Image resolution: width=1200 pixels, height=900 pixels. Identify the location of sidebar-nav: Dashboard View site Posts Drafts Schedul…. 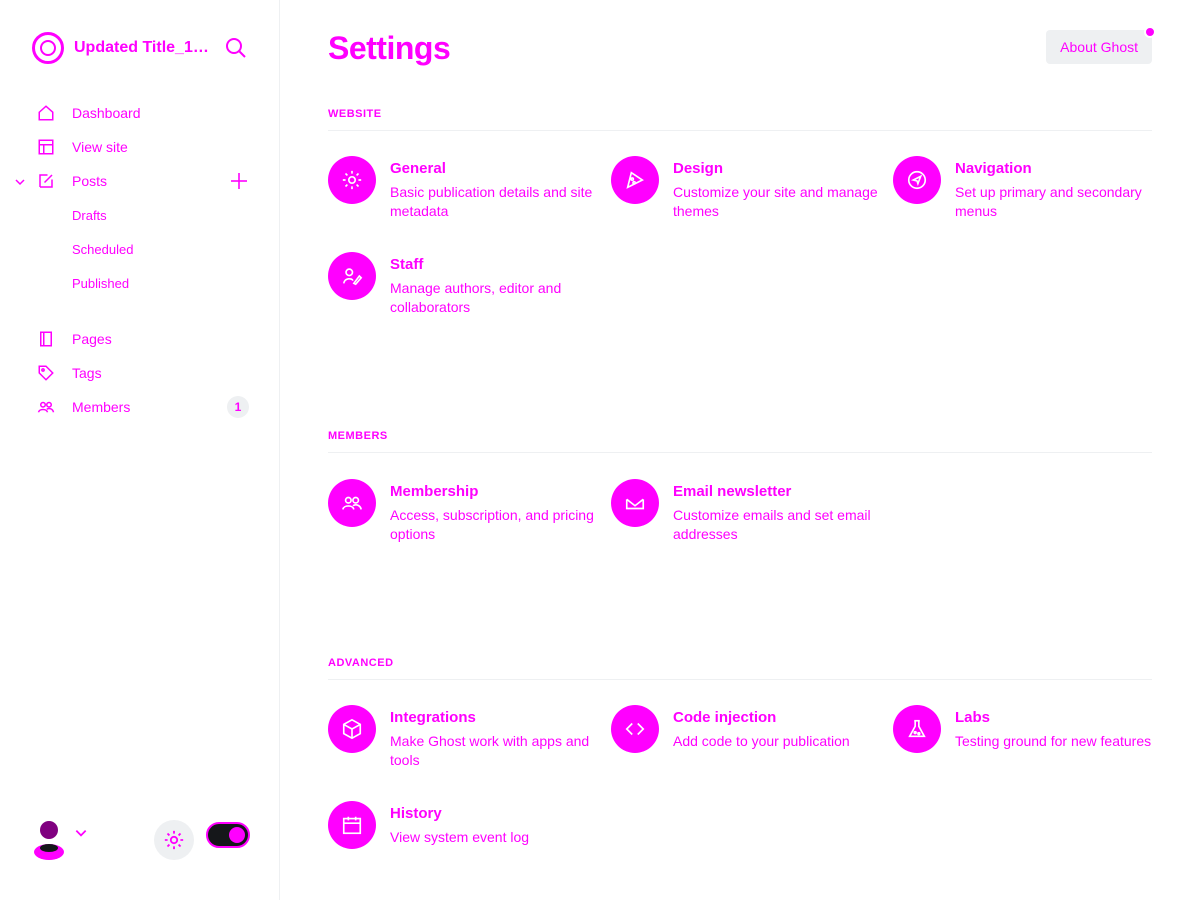
(139, 260).